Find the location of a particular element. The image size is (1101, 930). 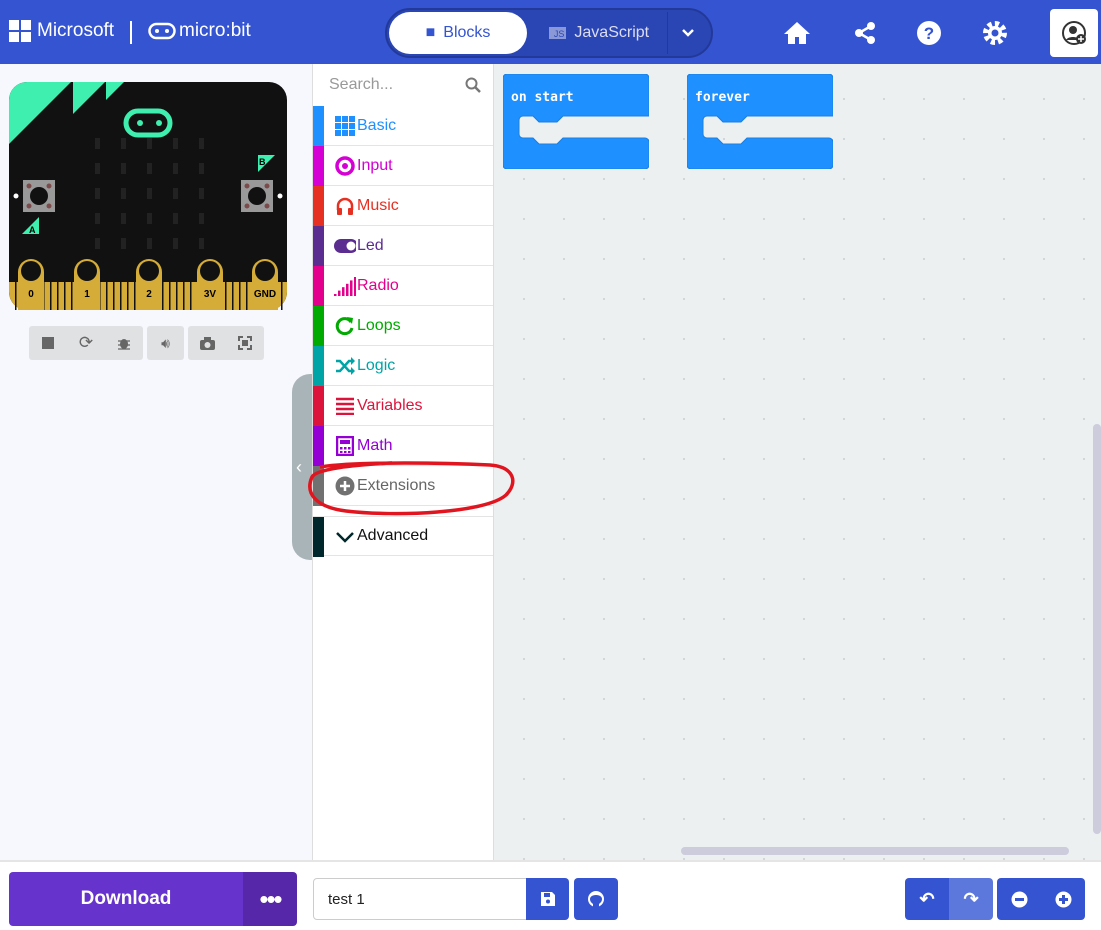

category-led: Led is located at coordinates (403, 246).